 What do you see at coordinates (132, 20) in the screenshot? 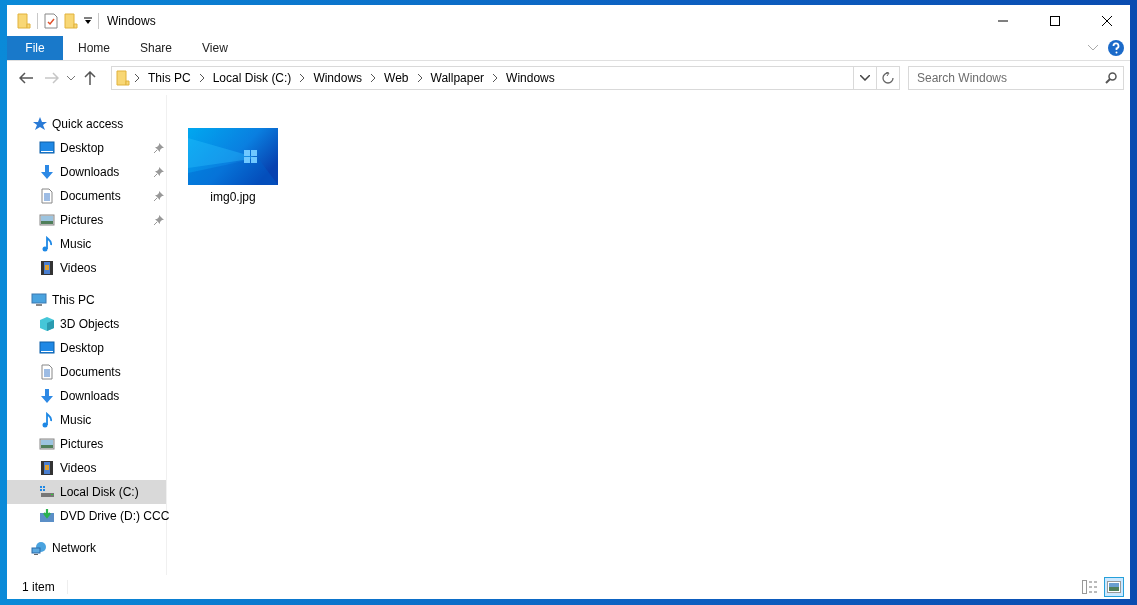
I see `window-title: Windows` at bounding box center [132, 20].